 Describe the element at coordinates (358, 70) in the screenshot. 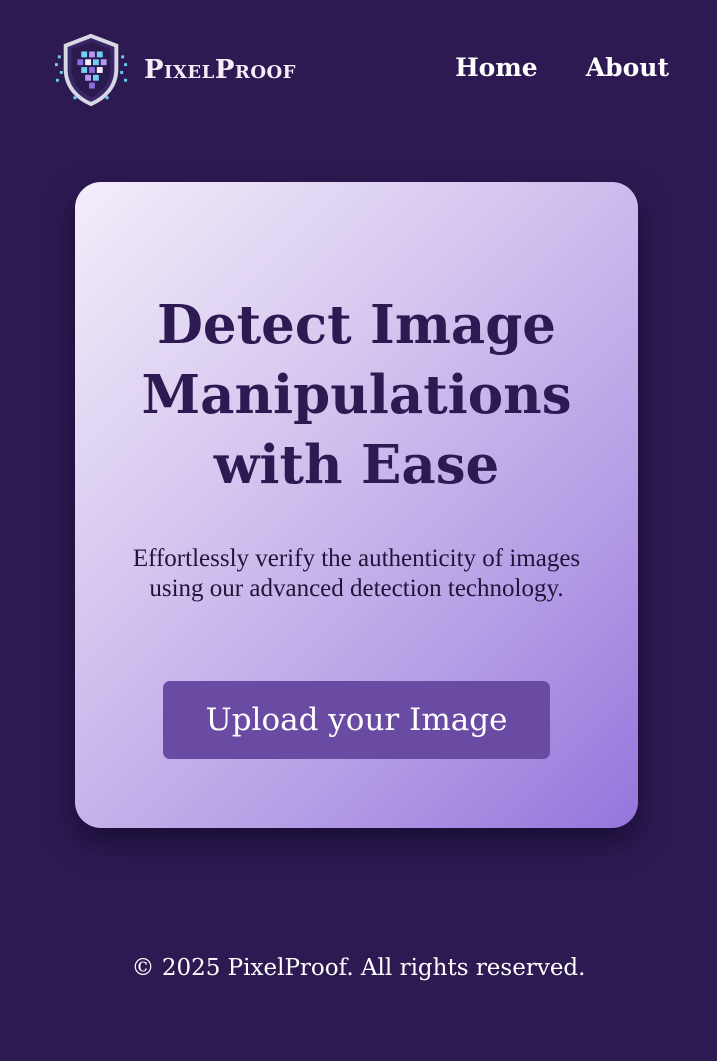

I see `site-header: PixelProof Home About` at that location.